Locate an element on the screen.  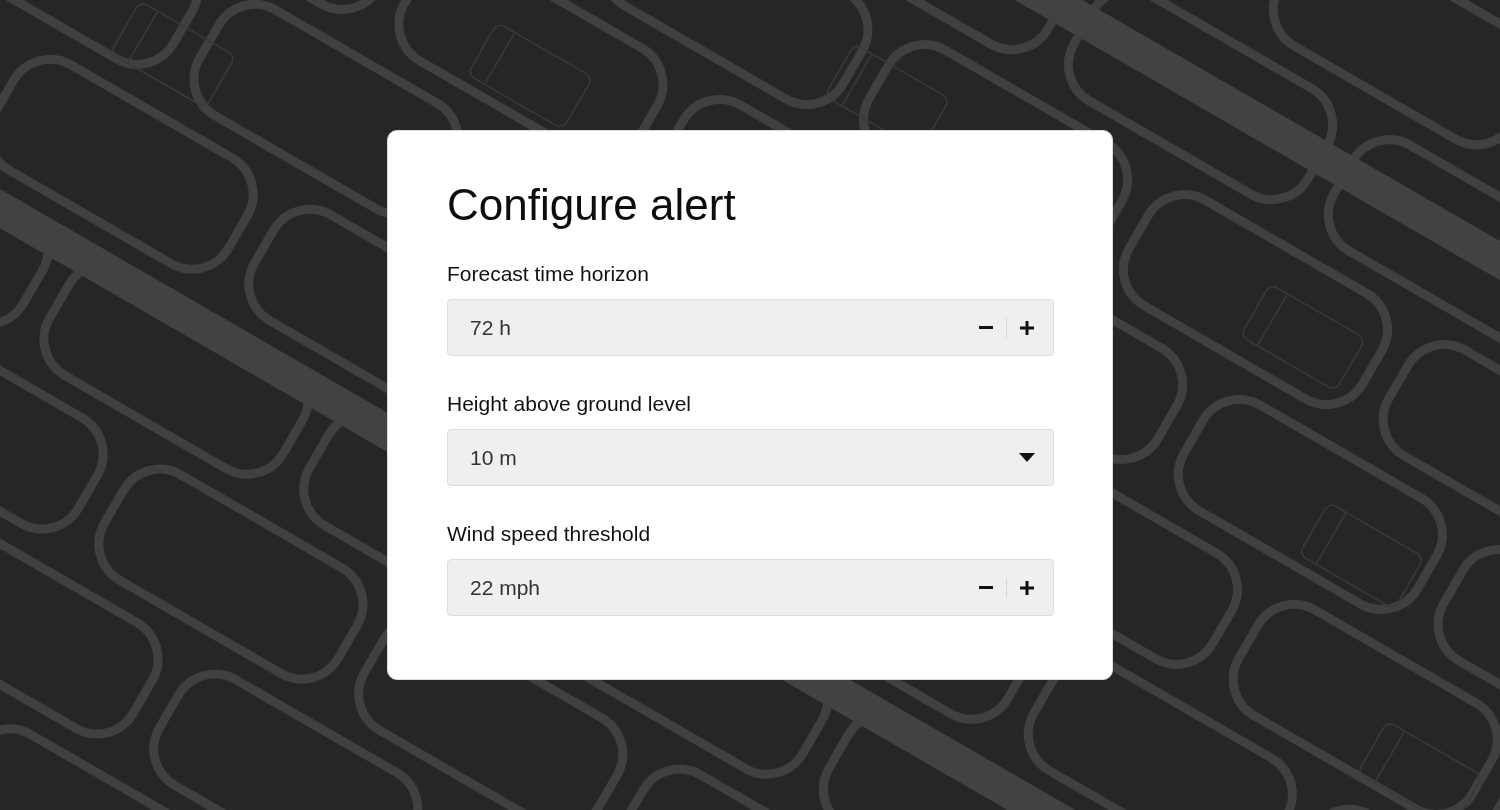
dialog-title: Configure alert is located at coordinates (591, 205).